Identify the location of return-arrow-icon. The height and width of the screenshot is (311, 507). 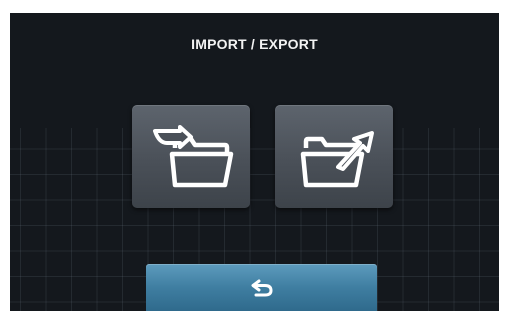
(262, 287).